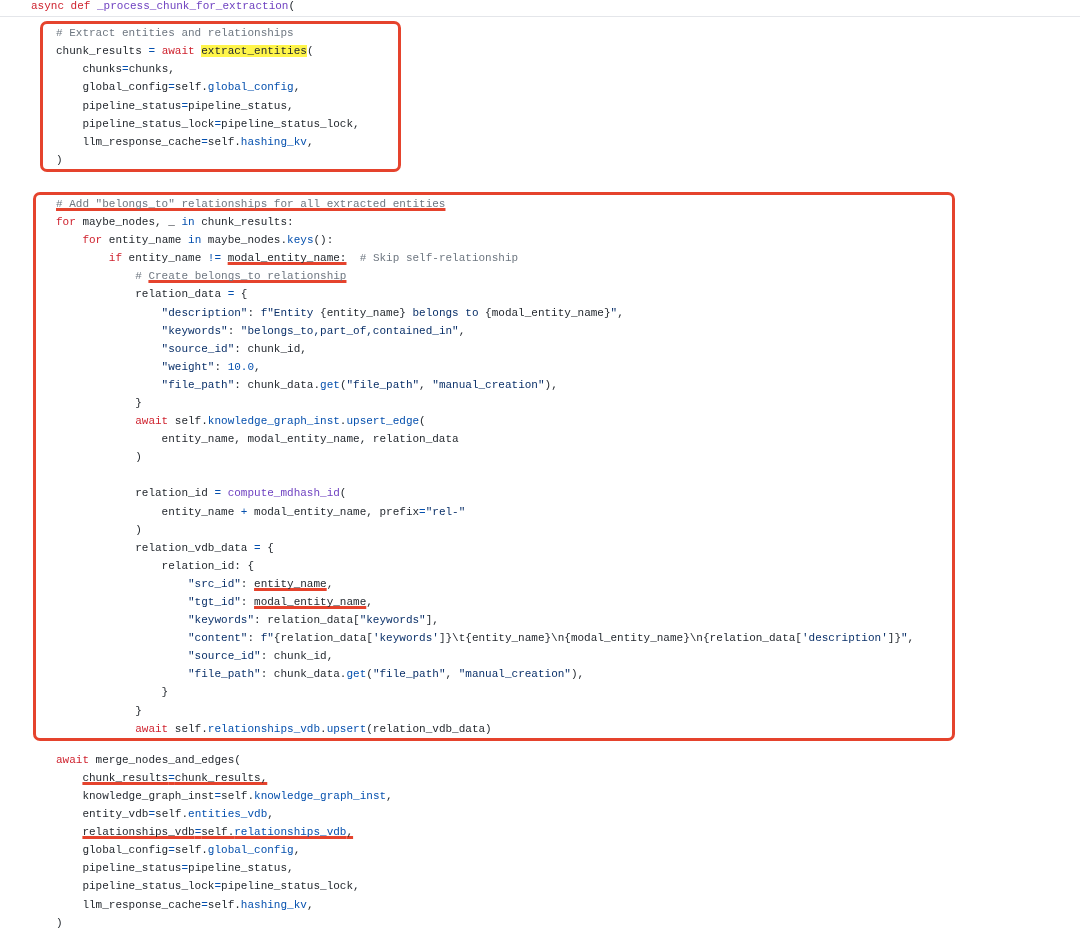 The height and width of the screenshot is (940, 1080). I want to click on code-line: await self.relationships_vdb.upsert(relation_vdb_data), so click(313, 729).